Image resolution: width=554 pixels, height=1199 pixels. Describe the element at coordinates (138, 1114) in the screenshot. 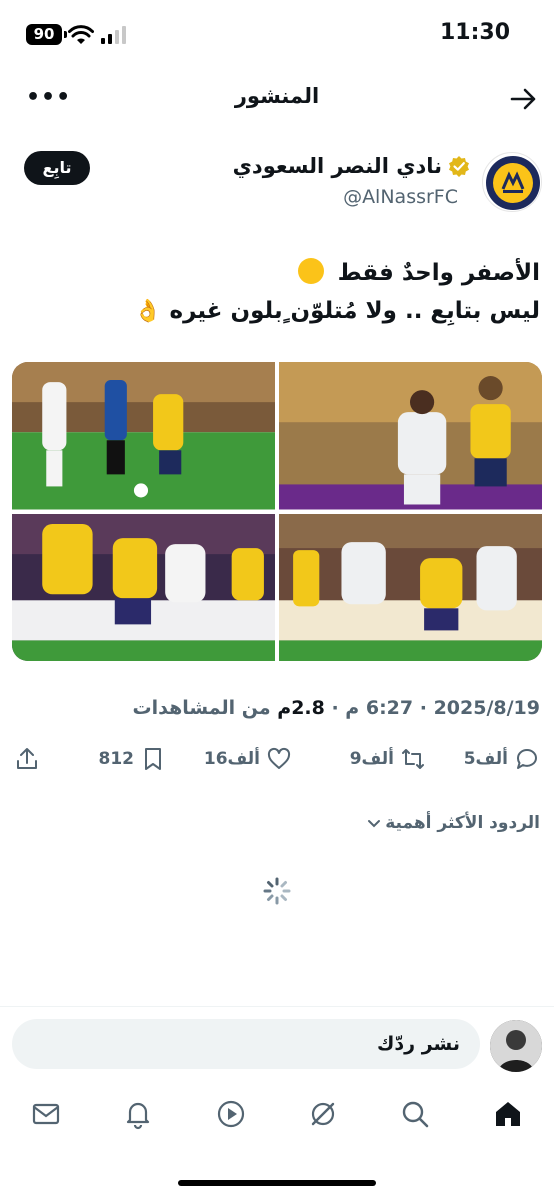

I see `bell-icon` at that location.